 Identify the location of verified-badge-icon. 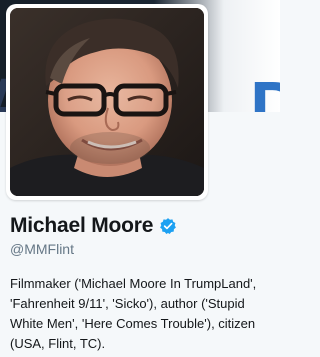
(168, 226).